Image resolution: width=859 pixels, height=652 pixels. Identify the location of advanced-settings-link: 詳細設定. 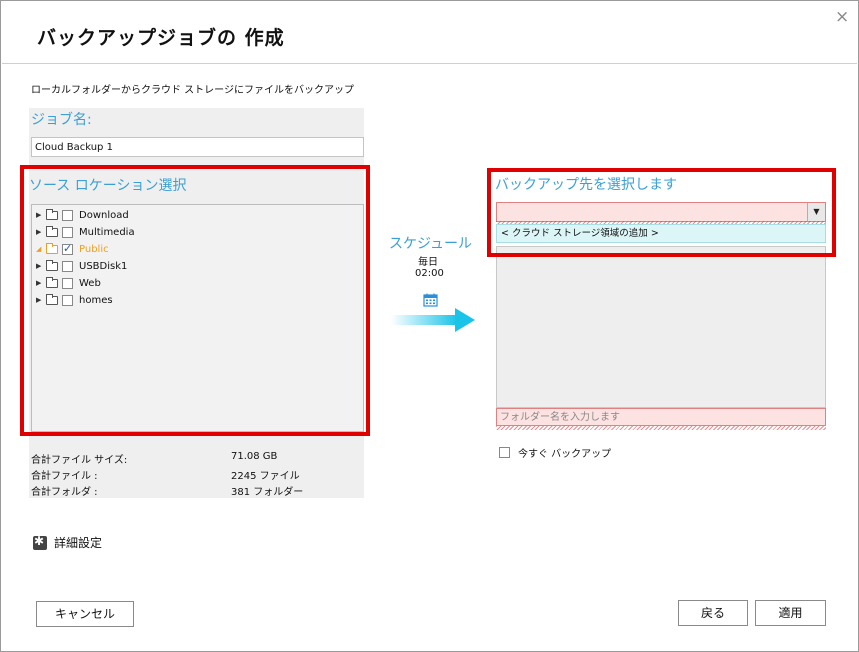
(67, 542).